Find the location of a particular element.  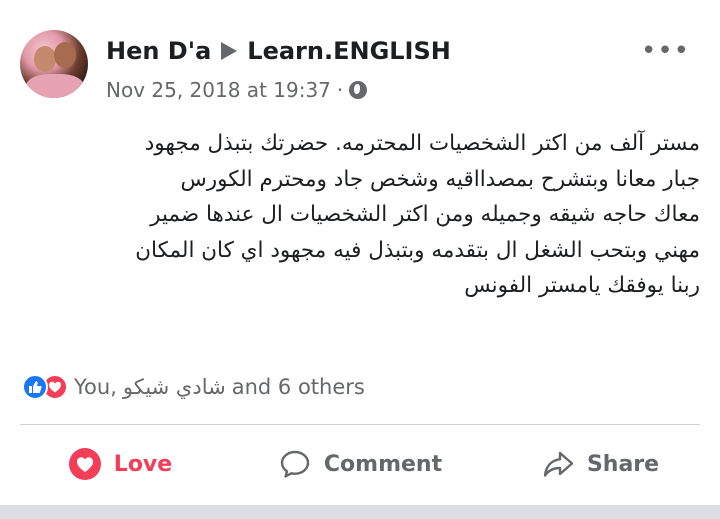

reaction-summary: You, شادي شيكو and 6 others is located at coordinates (193, 387).